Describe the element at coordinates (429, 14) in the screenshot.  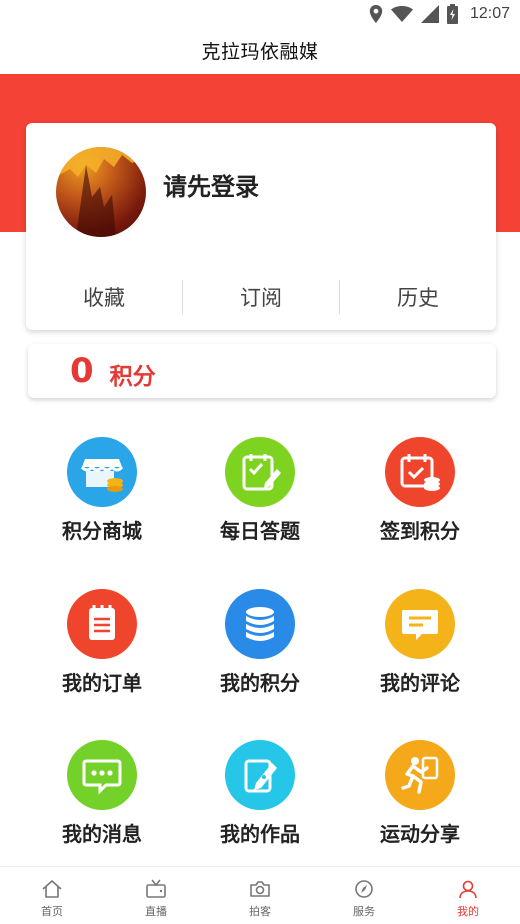
I see `cellular-signal-icon` at that location.